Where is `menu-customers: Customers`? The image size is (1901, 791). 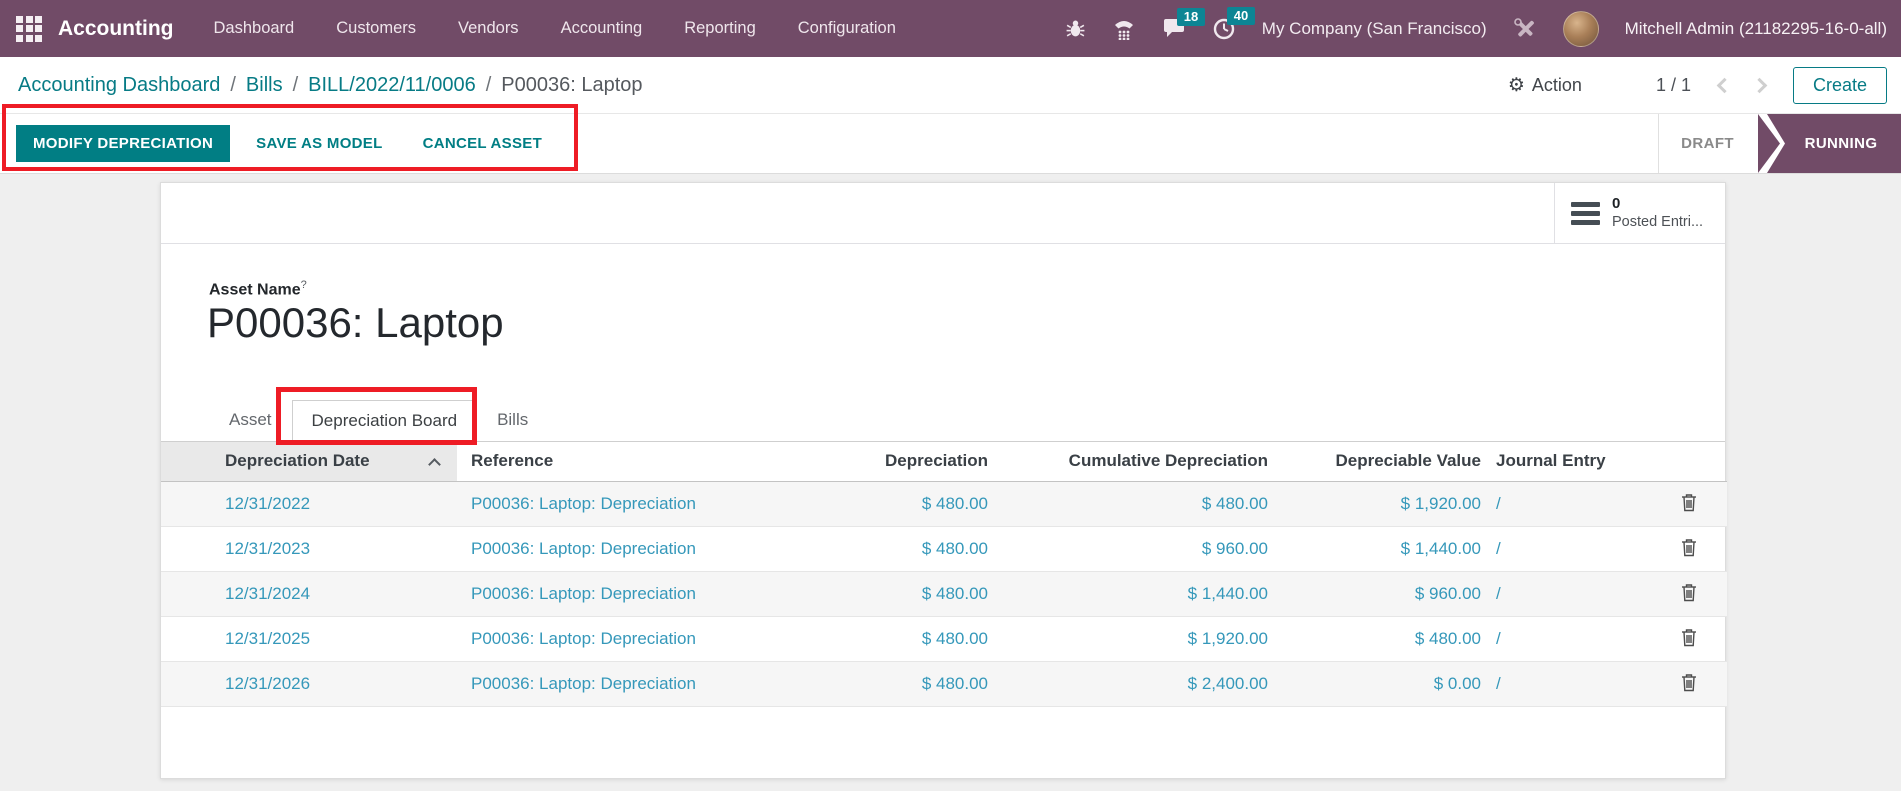 menu-customers: Customers is located at coordinates (376, 28).